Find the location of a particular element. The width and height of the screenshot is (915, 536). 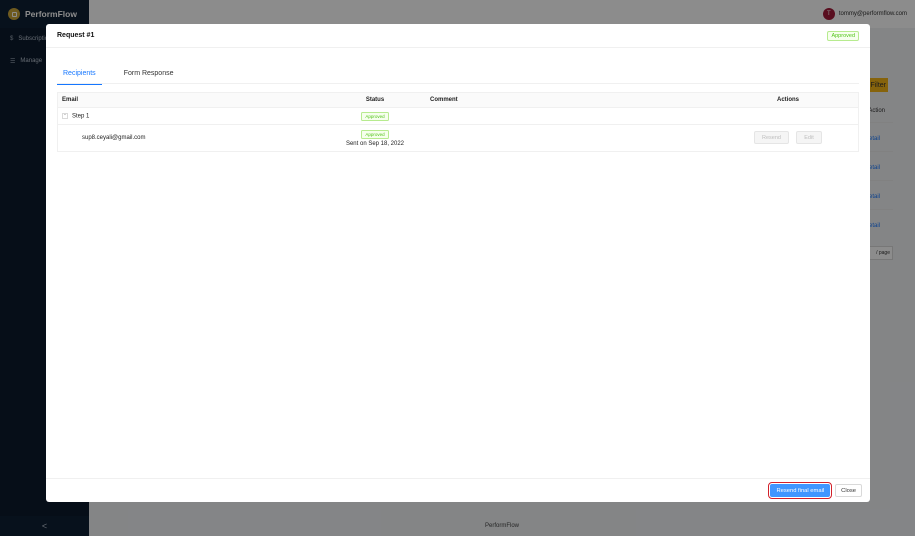

collapse-icon: - is located at coordinates (65, 115).